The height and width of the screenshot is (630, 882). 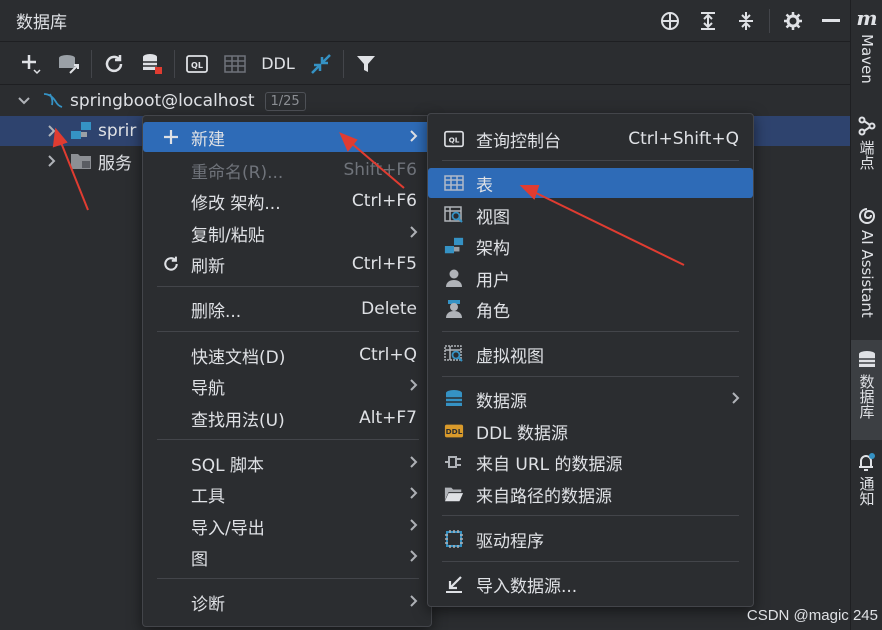 What do you see at coordinates (454, 462) in the screenshot?
I see `plug-icon` at bounding box center [454, 462].